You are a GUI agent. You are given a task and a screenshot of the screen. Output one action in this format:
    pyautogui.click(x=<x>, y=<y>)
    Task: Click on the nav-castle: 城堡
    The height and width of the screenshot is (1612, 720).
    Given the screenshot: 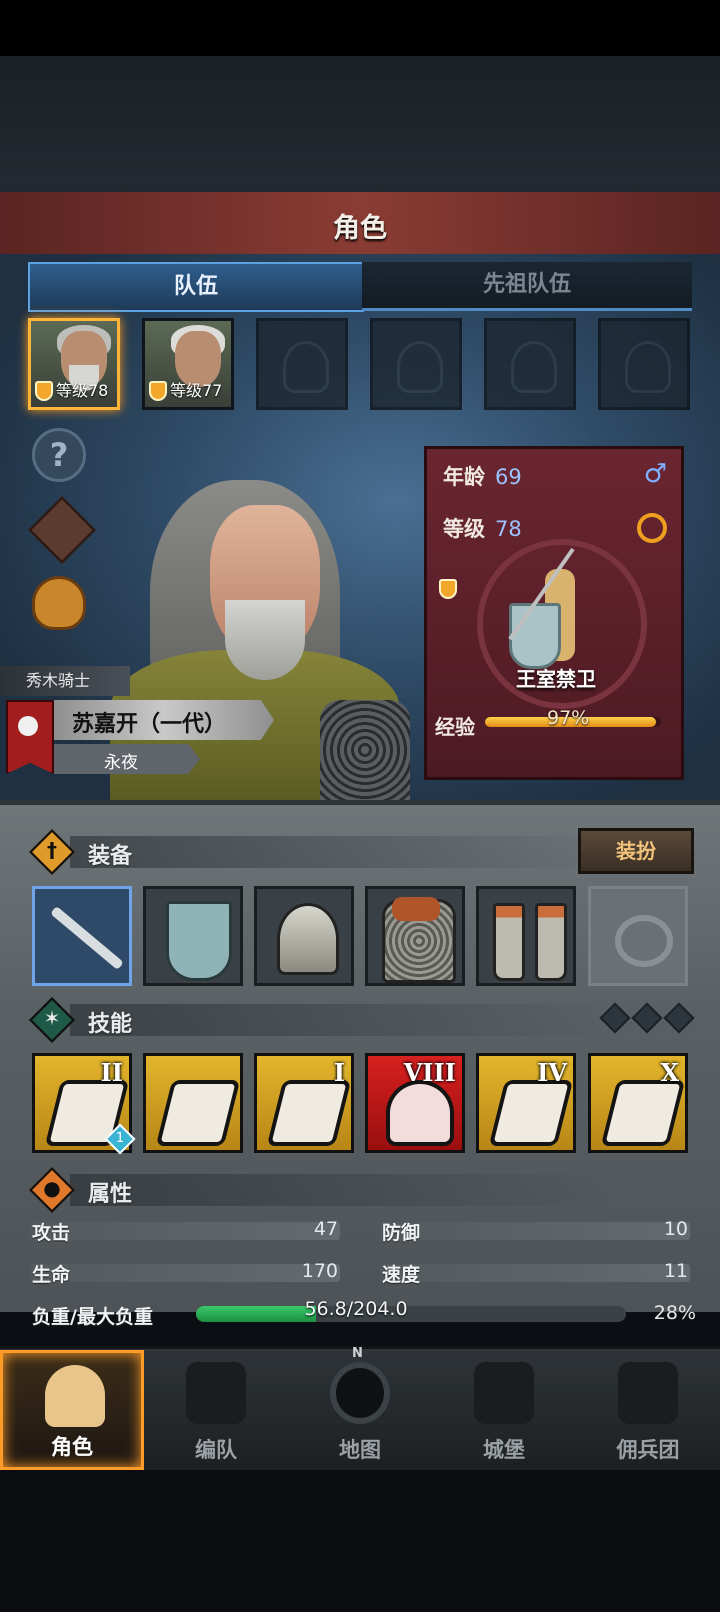 What is the action you would take?
    pyautogui.click(x=504, y=1410)
    